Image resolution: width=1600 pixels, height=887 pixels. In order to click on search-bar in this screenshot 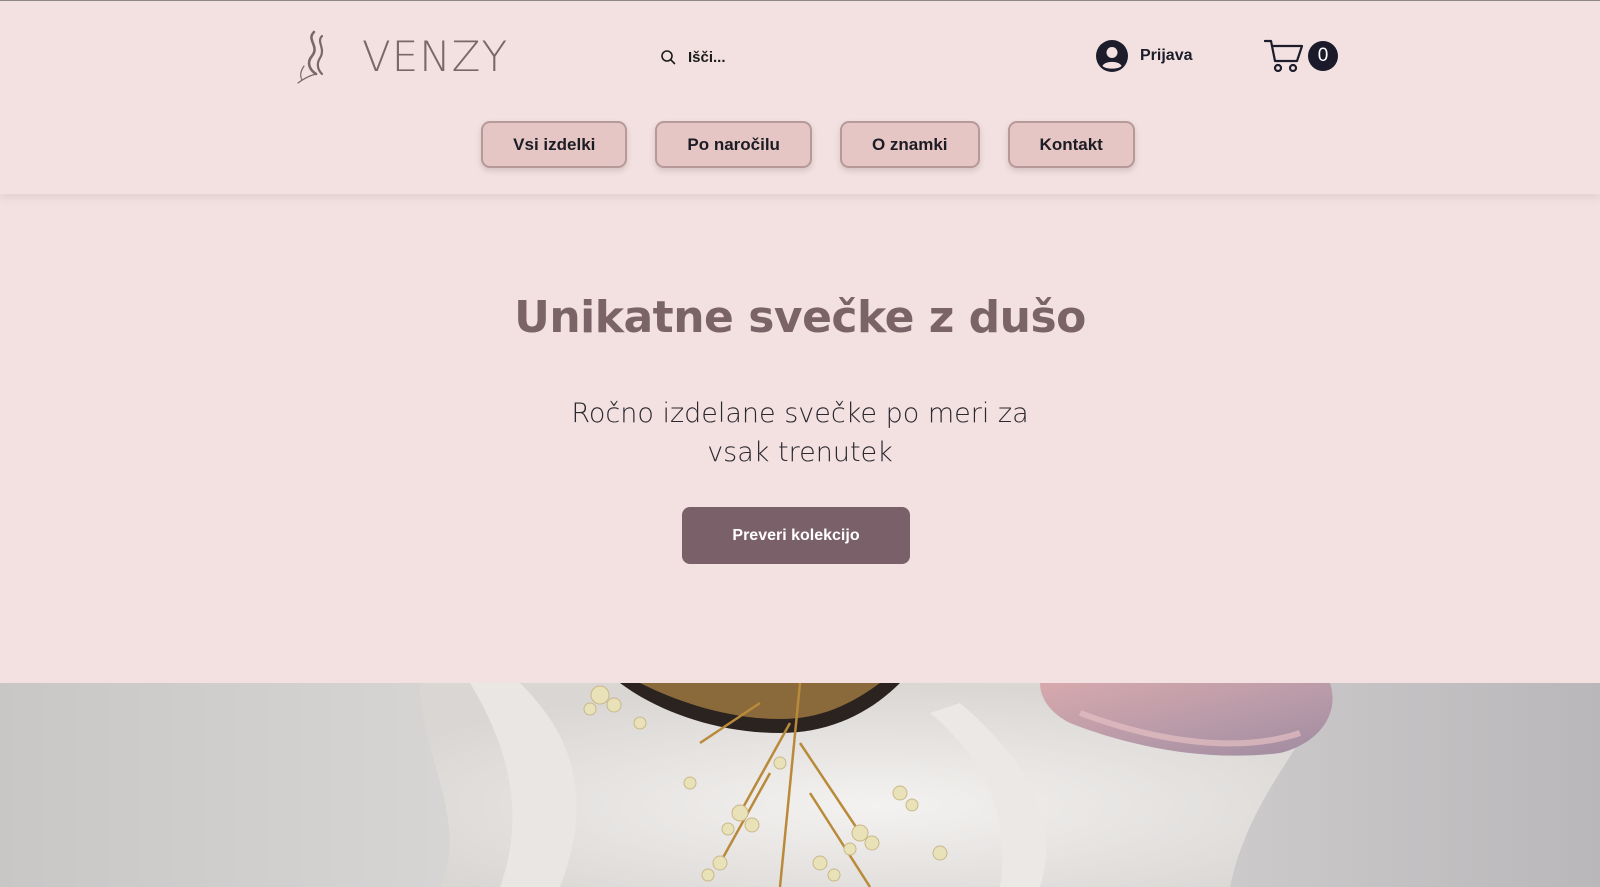, I will do `click(853, 57)`.